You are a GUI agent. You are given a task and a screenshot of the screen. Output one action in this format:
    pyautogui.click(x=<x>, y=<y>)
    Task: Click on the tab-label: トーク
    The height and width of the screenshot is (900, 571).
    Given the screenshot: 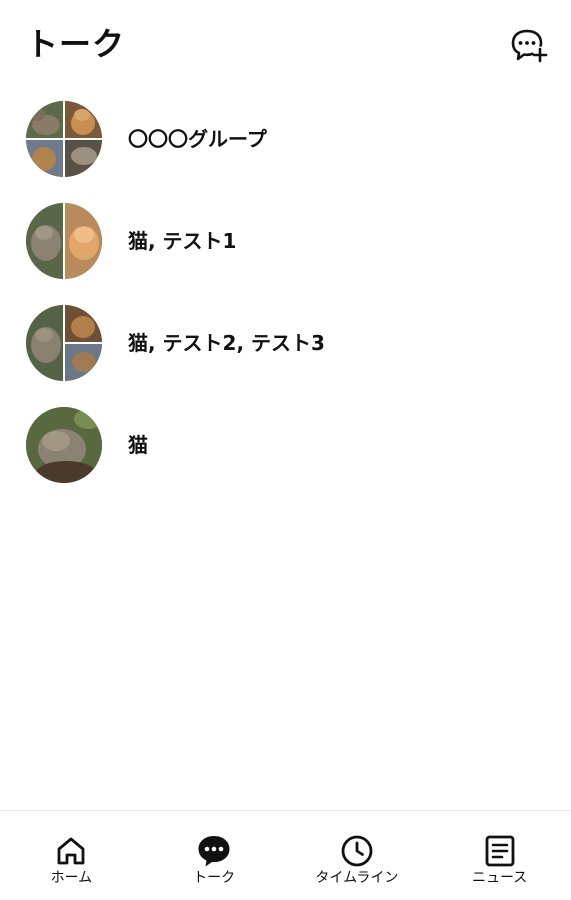 What is the action you would take?
    pyautogui.click(x=214, y=878)
    